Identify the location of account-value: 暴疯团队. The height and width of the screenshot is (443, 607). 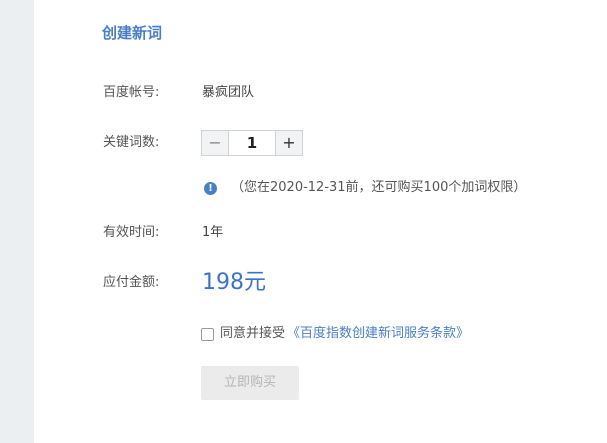
(228, 92).